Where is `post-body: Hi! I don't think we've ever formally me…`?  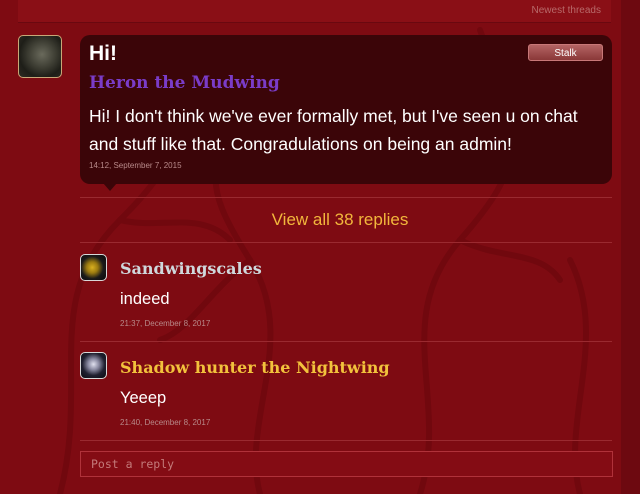
post-body: Hi! I don't think we've ever formally me… is located at coordinates (333, 130).